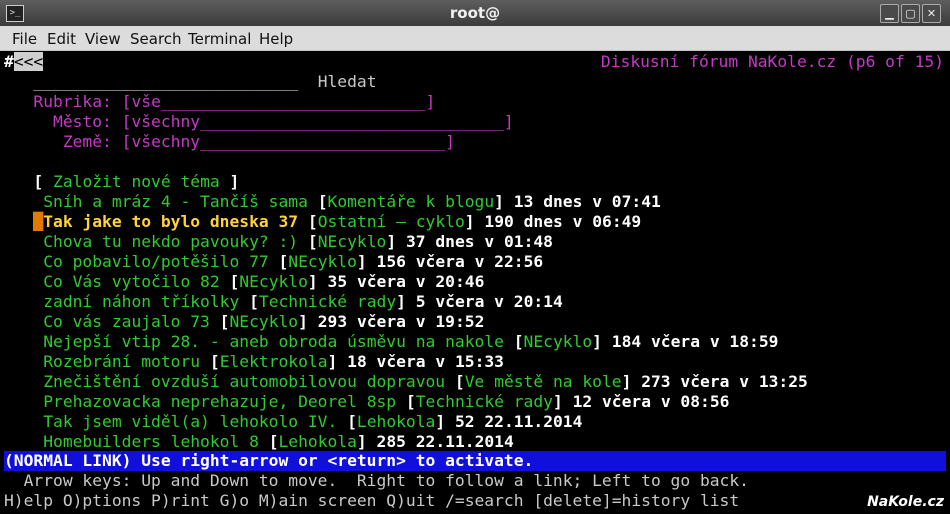 The height and width of the screenshot is (514, 950). I want to click on topic-meta: 37 dnes v 01:48, so click(479, 241).